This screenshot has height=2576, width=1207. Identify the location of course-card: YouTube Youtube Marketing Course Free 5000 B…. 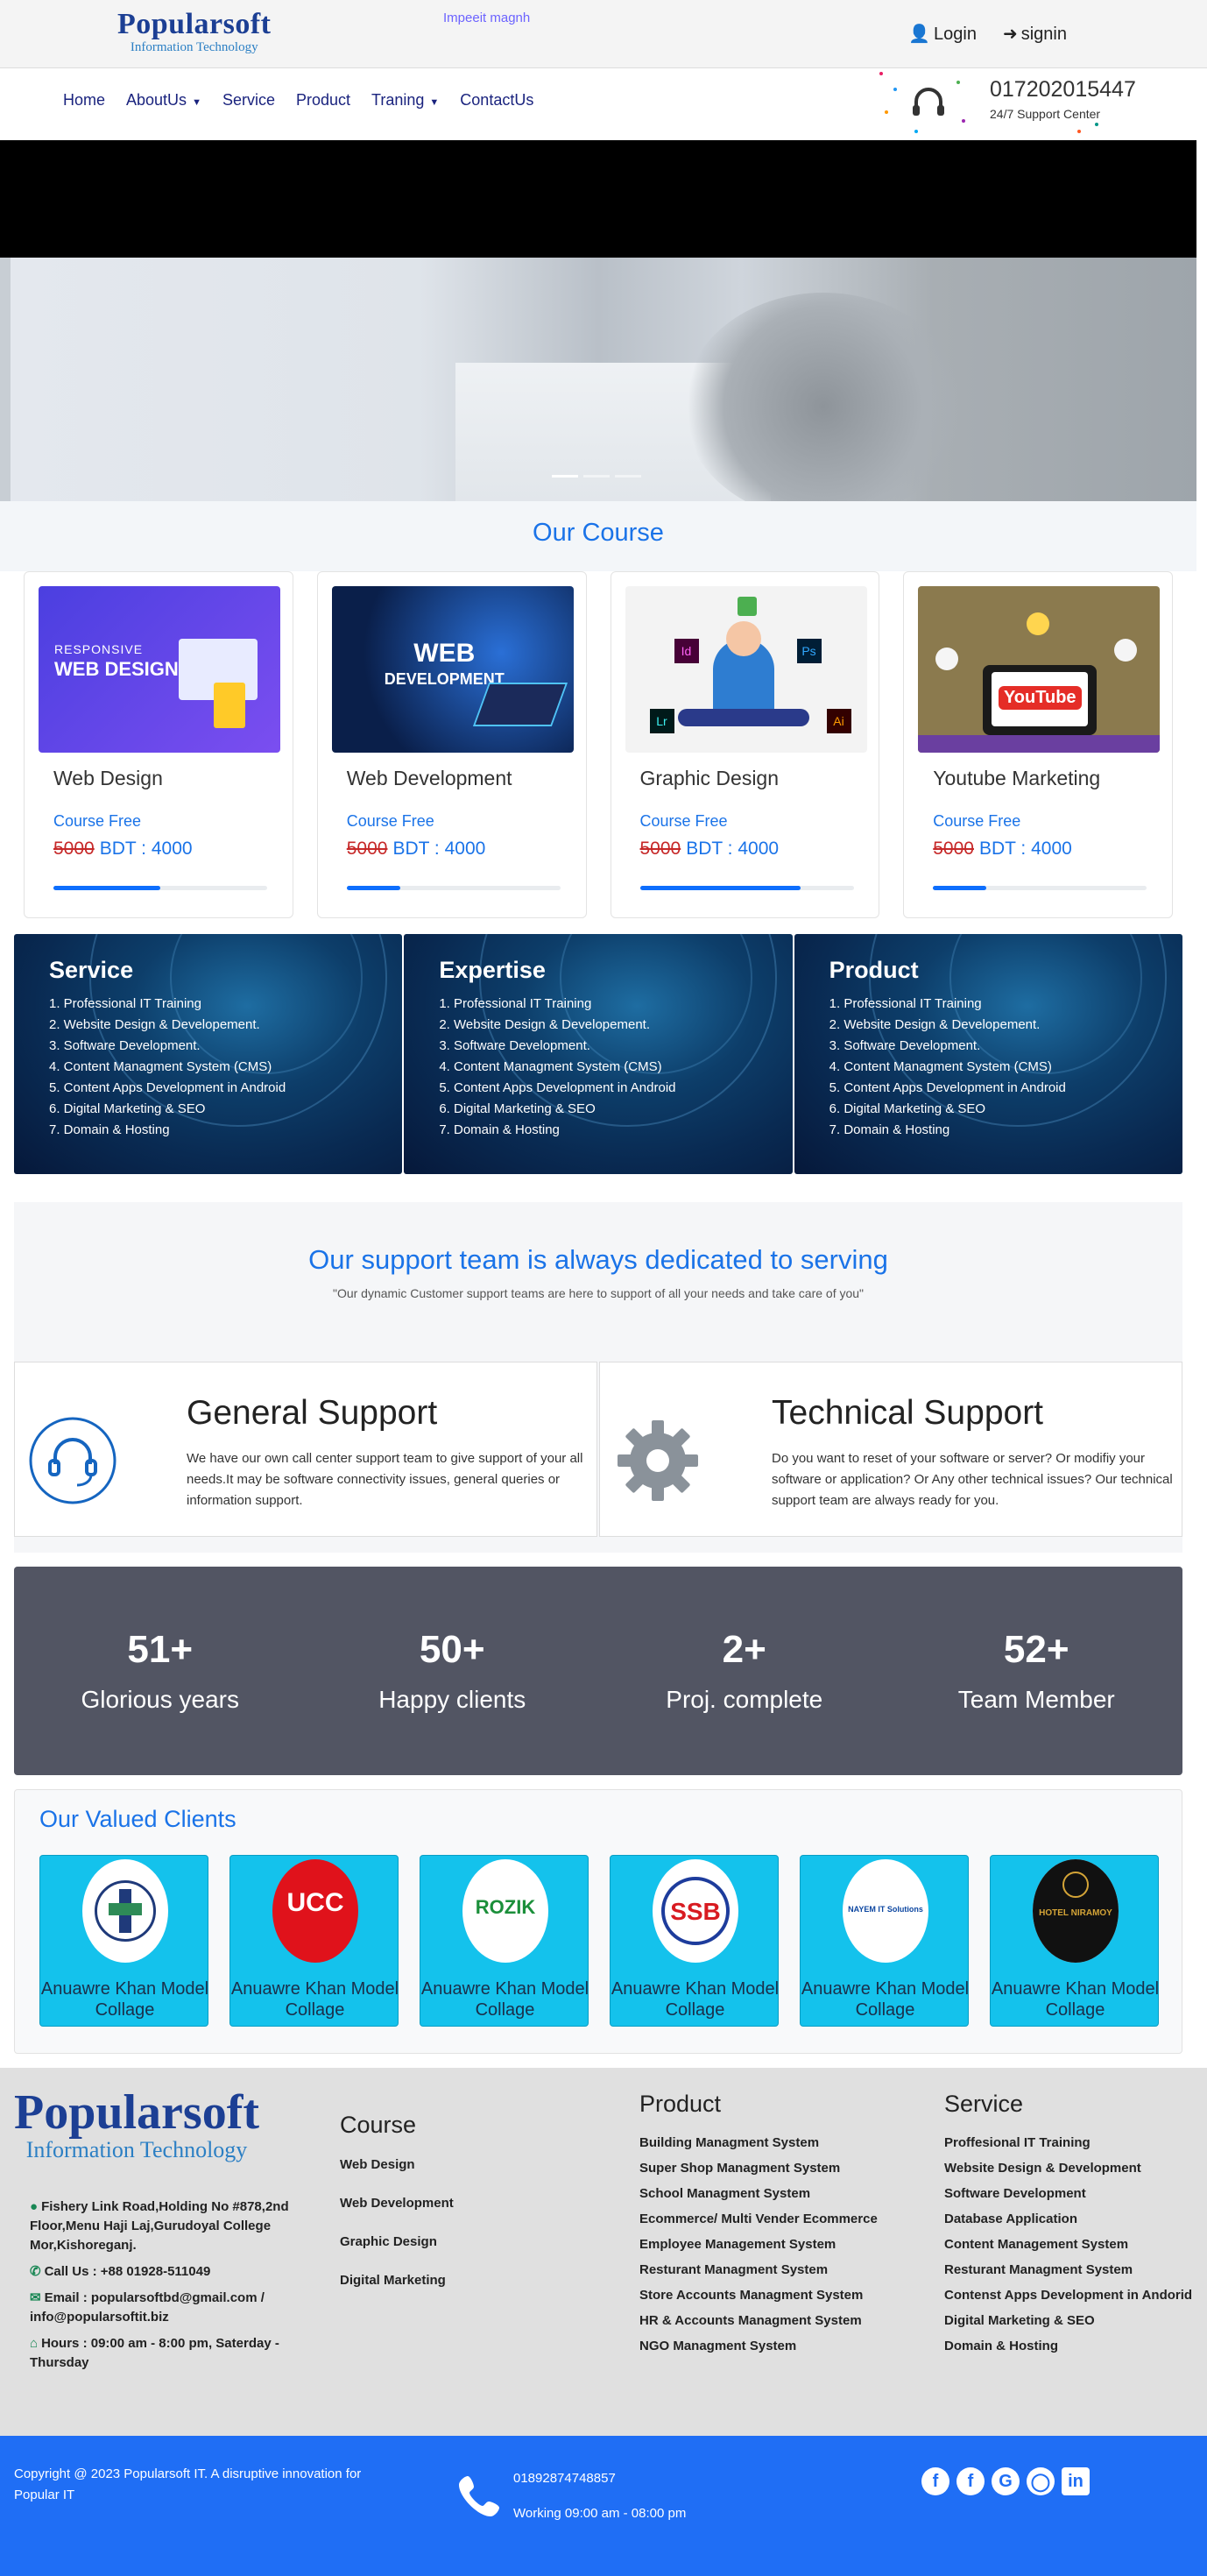
(1038, 744).